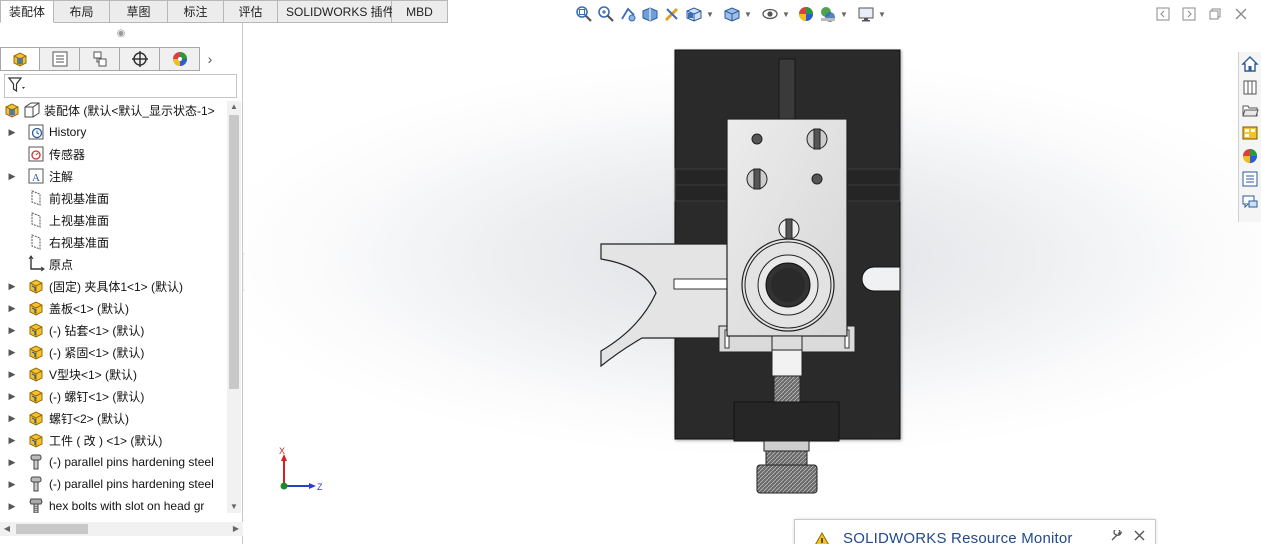  I want to click on tab-solidworks-addins: SOLIDWORKS 插件, so click(336, 11).